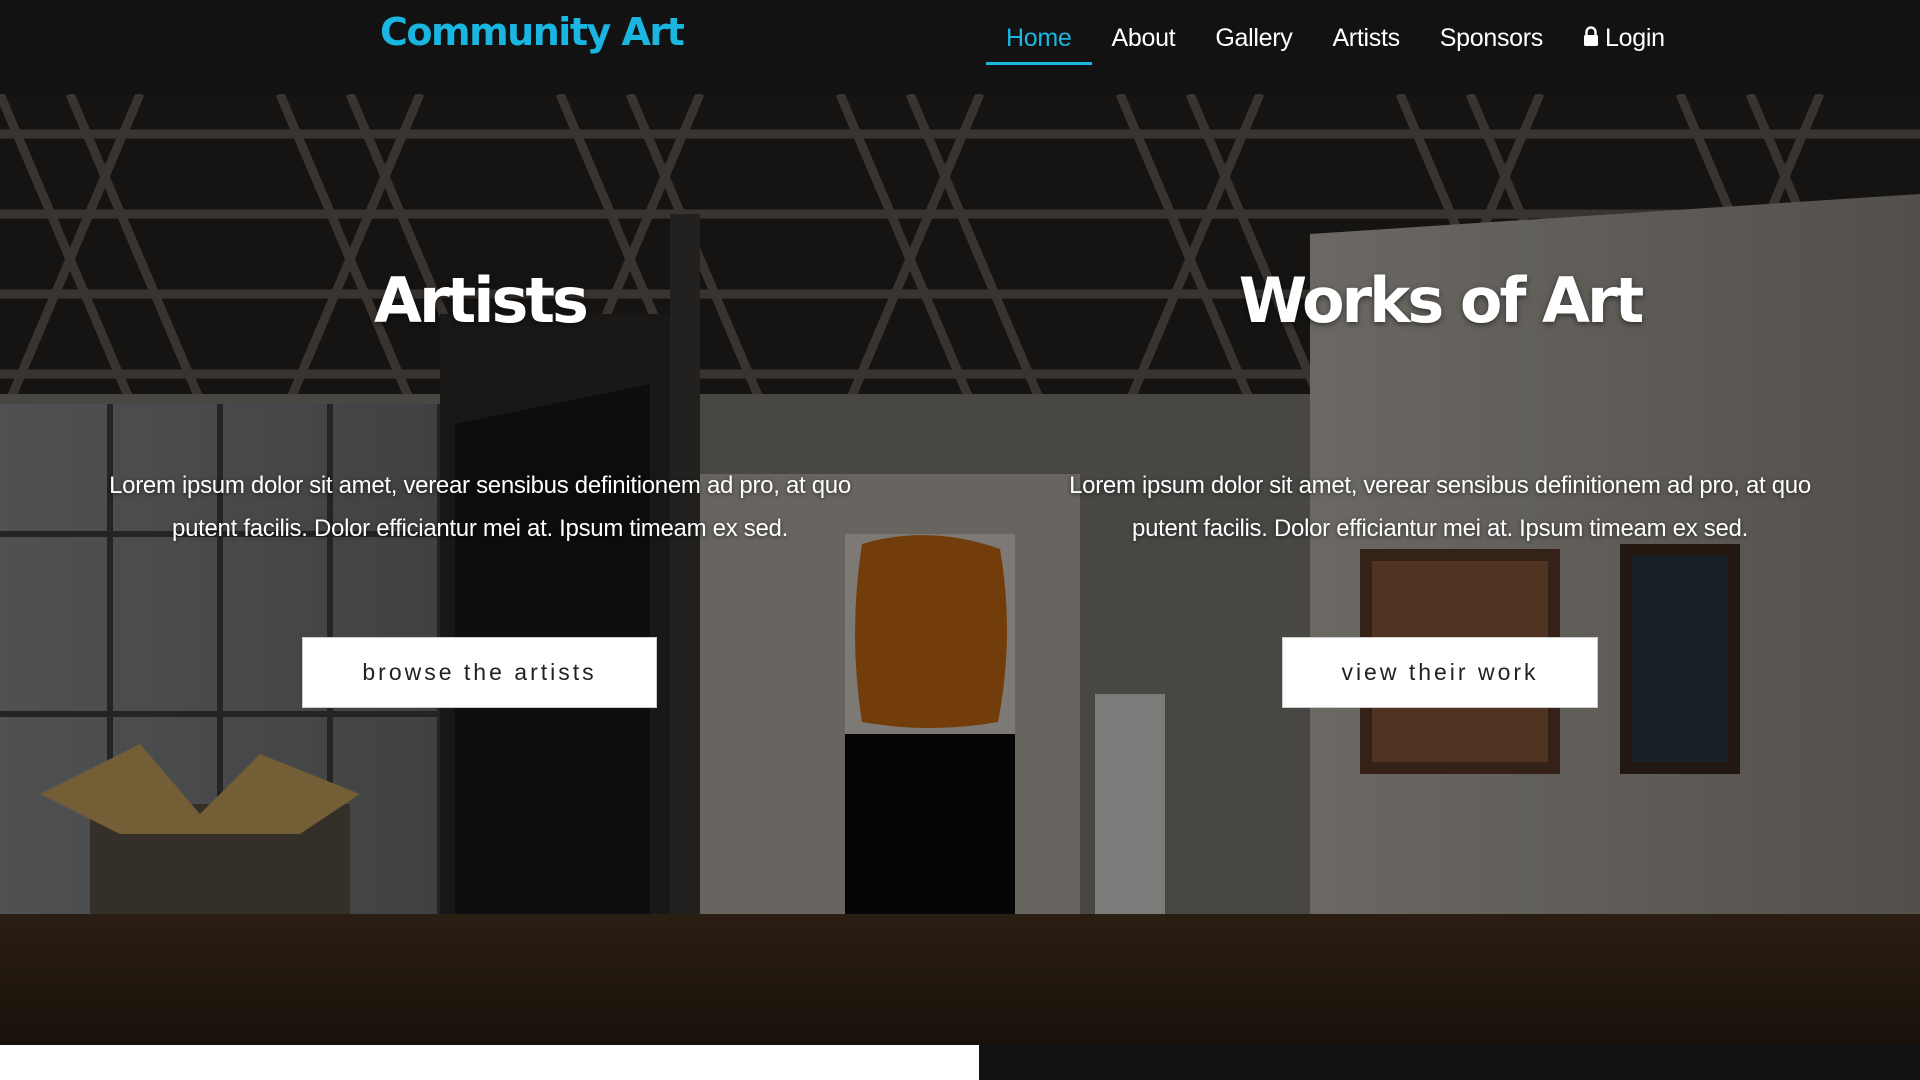  I want to click on nav-login: Login, so click(1624, 47).